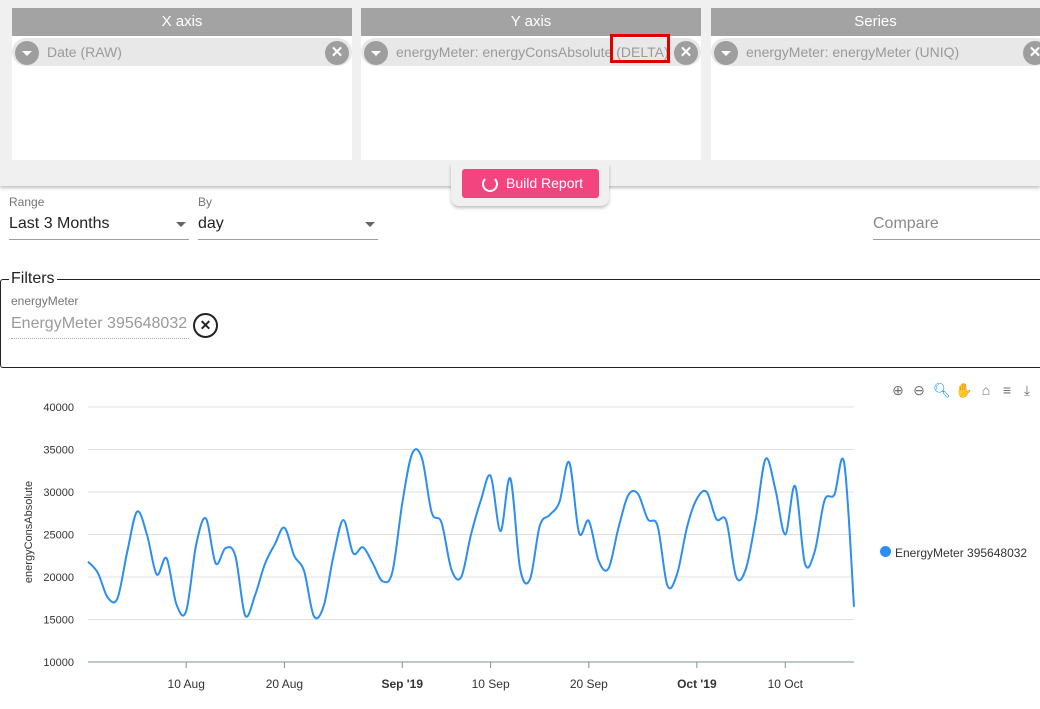  I want to click on zoom-in-icon: ⊕, so click(898, 390).